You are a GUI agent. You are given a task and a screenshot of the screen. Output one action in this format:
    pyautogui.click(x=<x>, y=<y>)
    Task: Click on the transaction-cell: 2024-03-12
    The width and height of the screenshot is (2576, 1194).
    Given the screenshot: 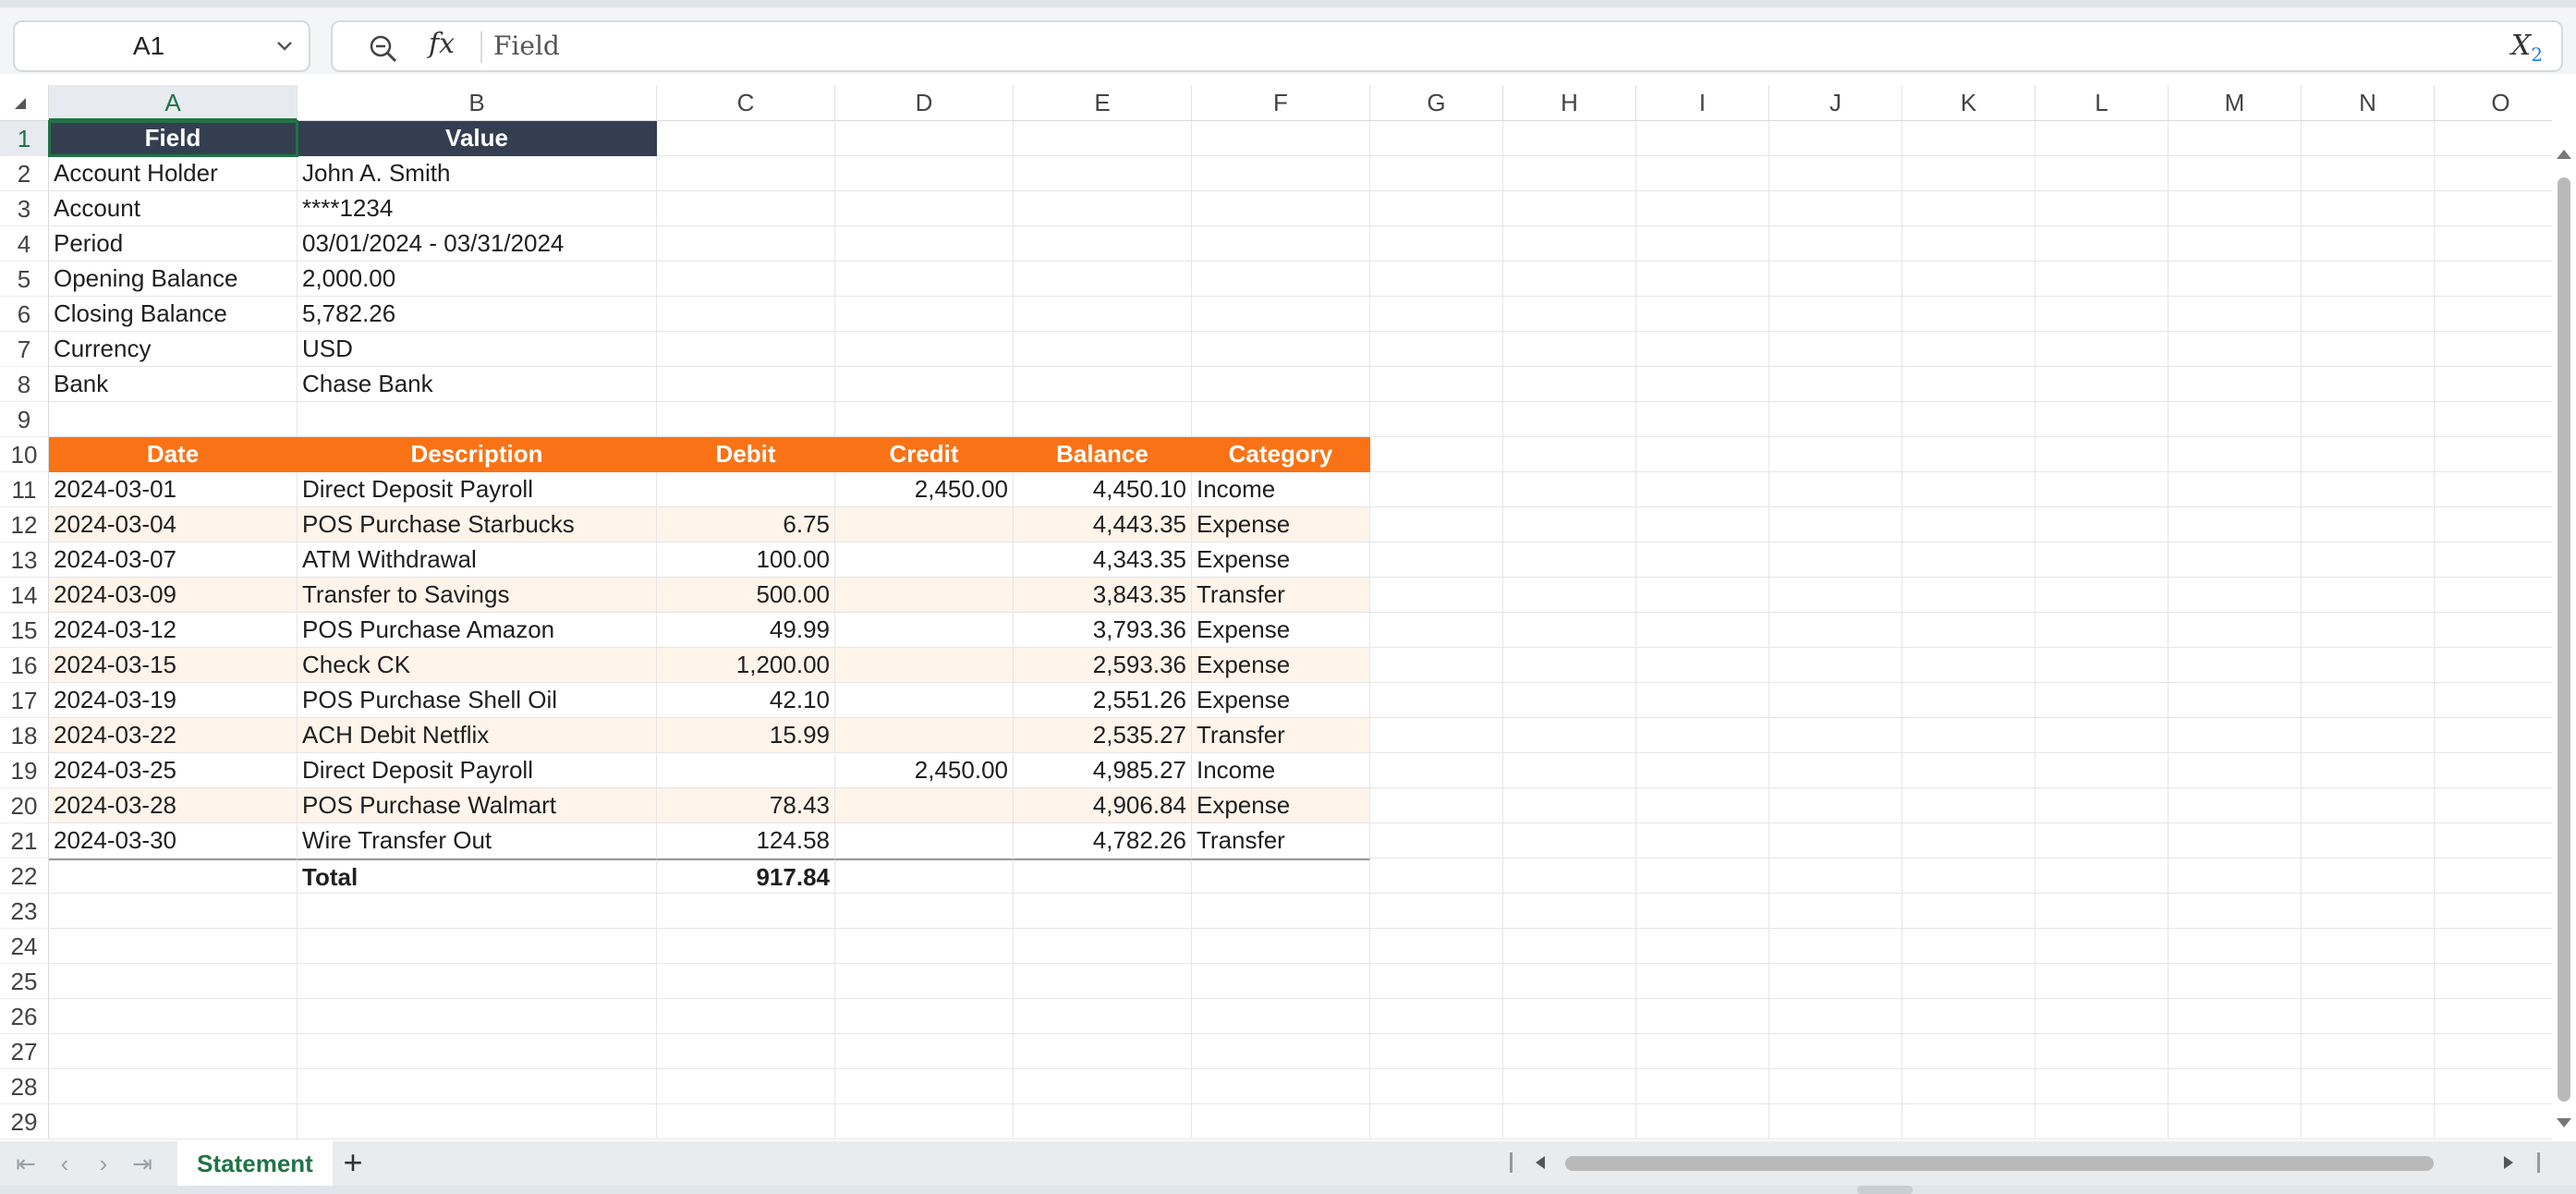 What is the action you would take?
    pyautogui.click(x=173, y=630)
    